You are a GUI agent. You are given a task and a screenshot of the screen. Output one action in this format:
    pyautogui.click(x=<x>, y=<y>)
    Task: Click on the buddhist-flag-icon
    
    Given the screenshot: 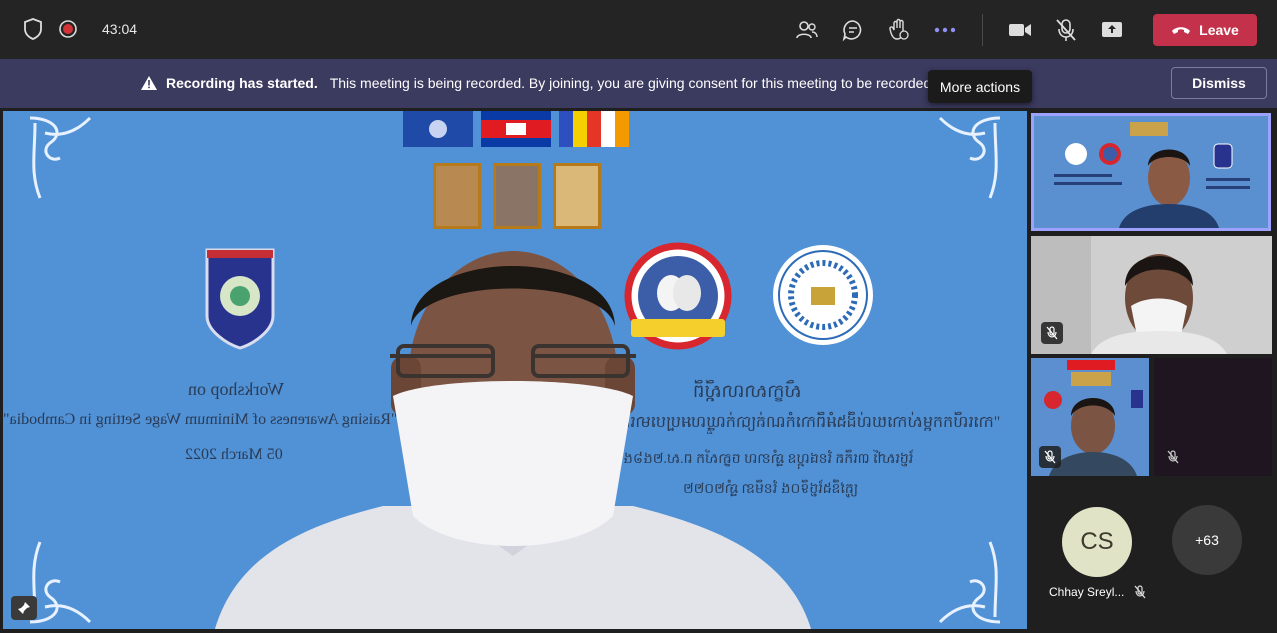 What is the action you would take?
    pyautogui.click(x=594, y=129)
    